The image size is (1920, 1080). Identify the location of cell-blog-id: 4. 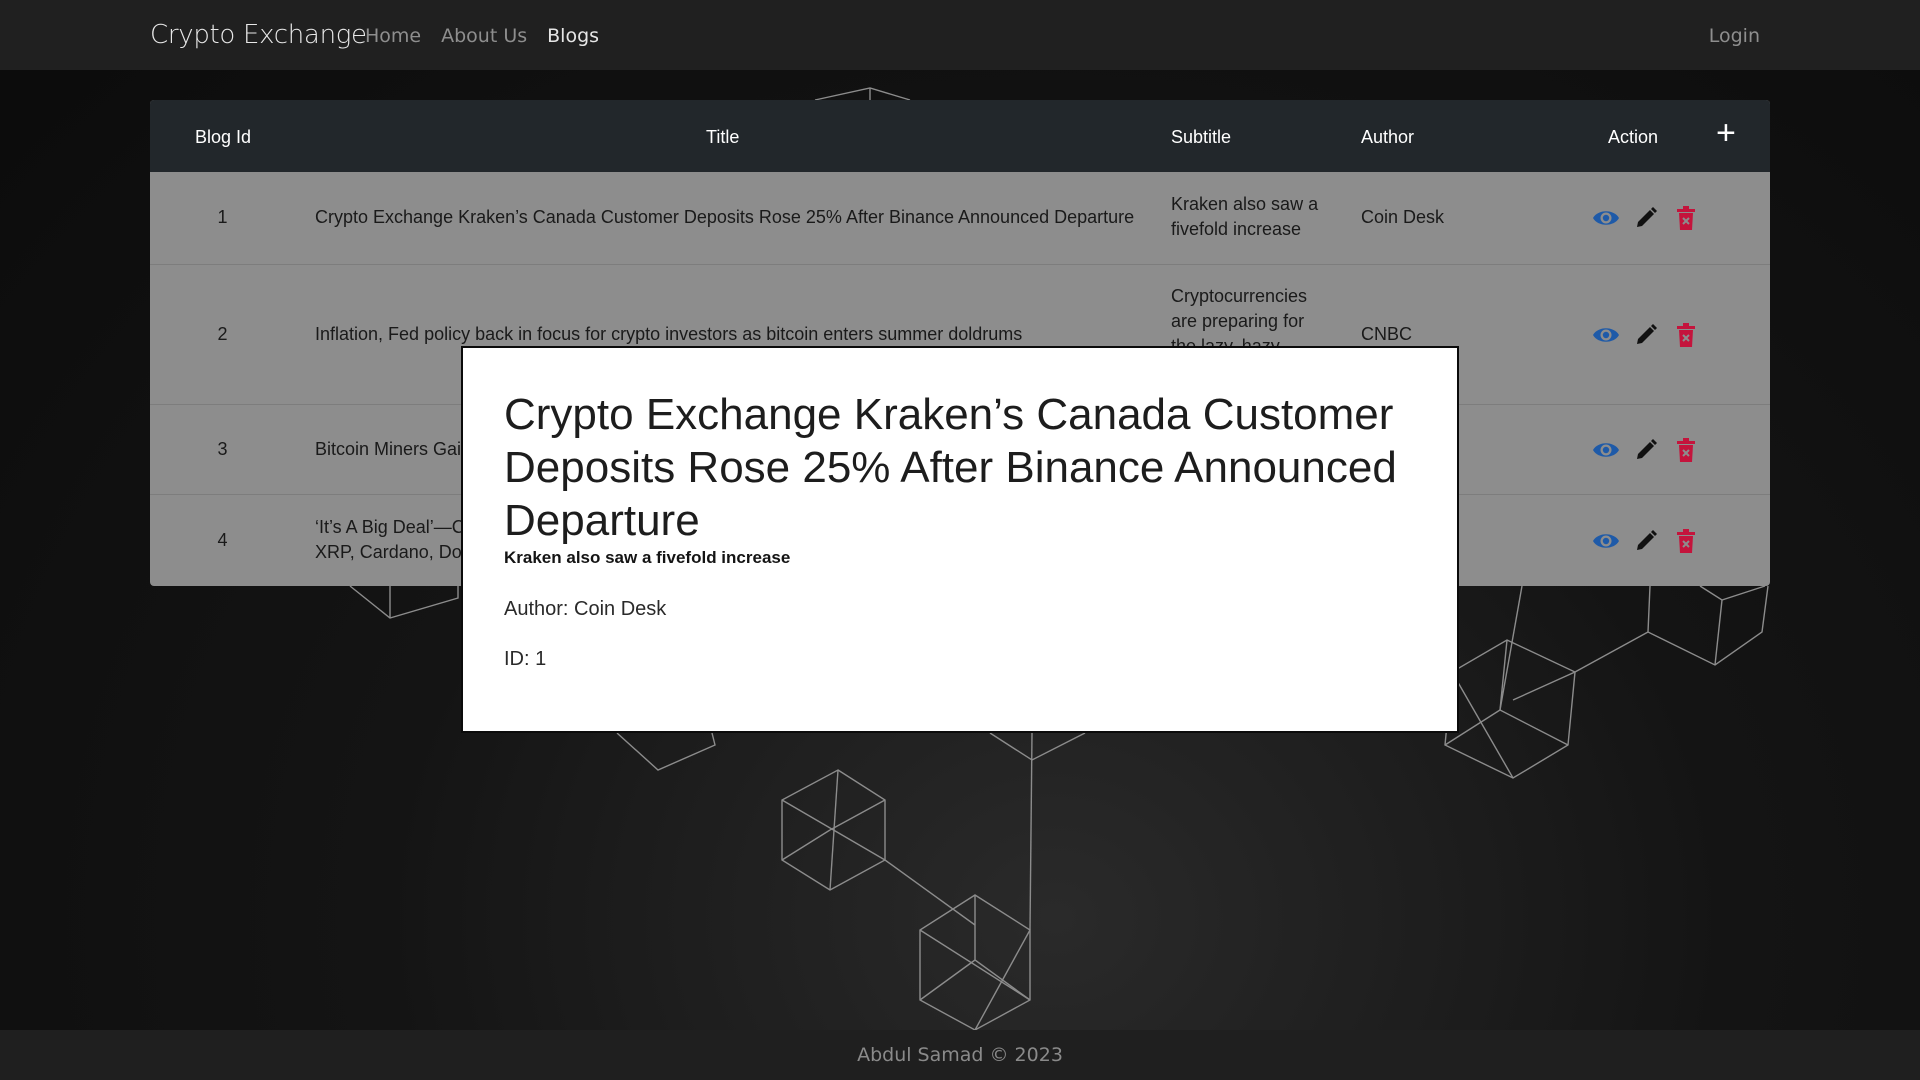
(222, 540).